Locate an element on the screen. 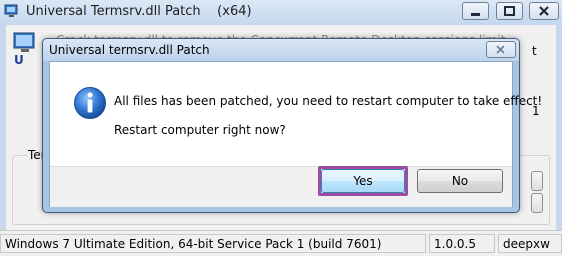 The width and height of the screenshot is (562, 256). yes-button: Yes is located at coordinates (363, 181).